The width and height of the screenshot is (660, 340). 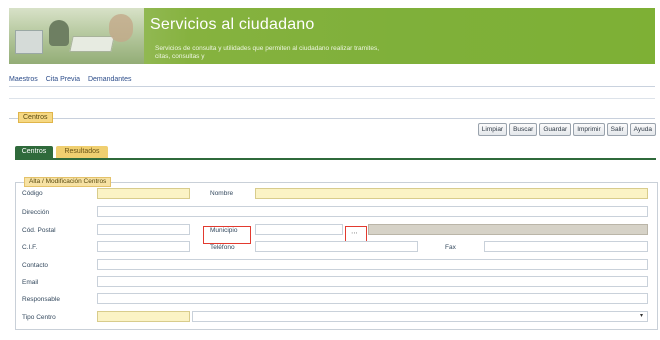 I want to click on help-button: Ayuda, so click(x=642, y=129).